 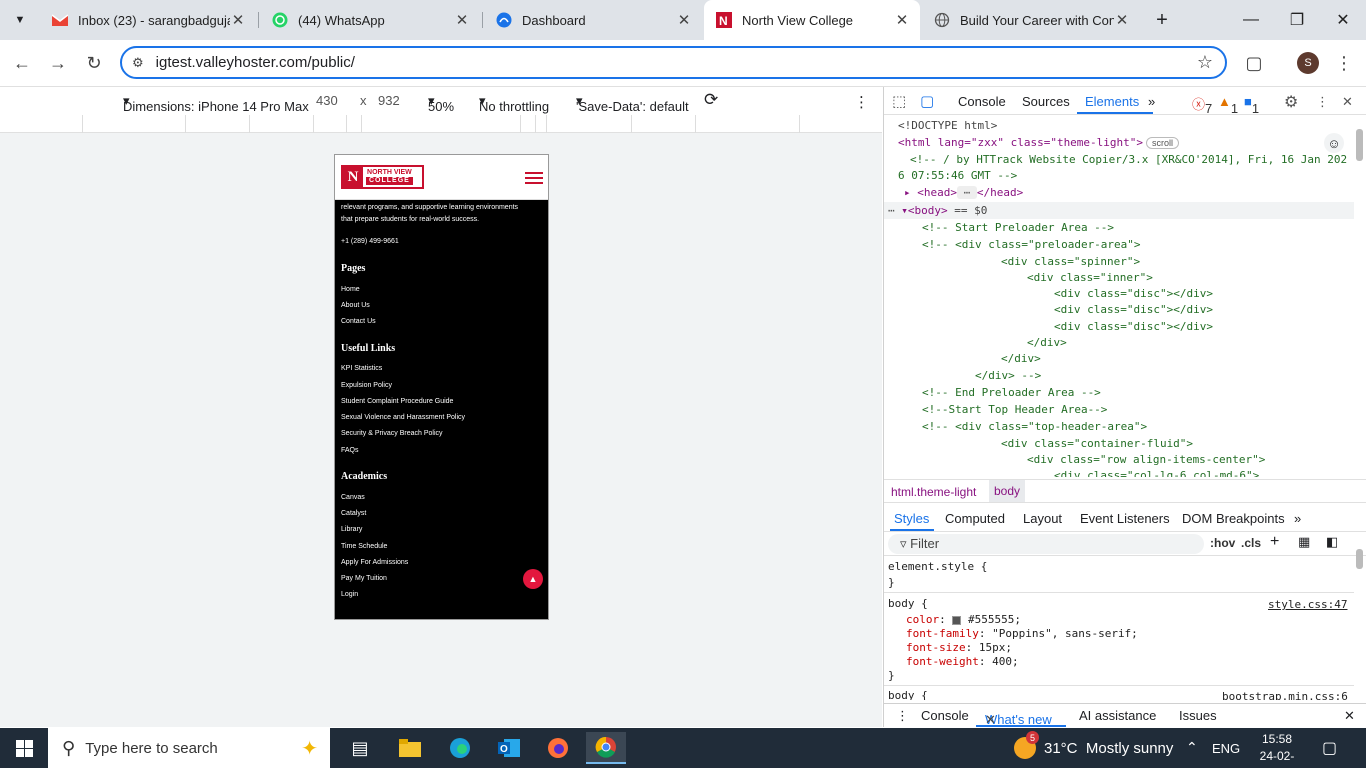 What do you see at coordinates (370, 241) in the screenshot?
I see `phone-link: +1 (289) 499-9661` at bounding box center [370, 241].